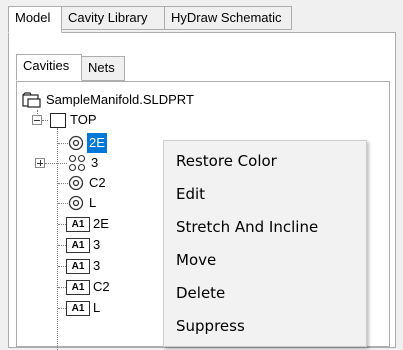  What do you see at coordinates (46, 65) in the screenshot?
I see `tab-cavities-label: Cavities` at bounding box center [46, 65].